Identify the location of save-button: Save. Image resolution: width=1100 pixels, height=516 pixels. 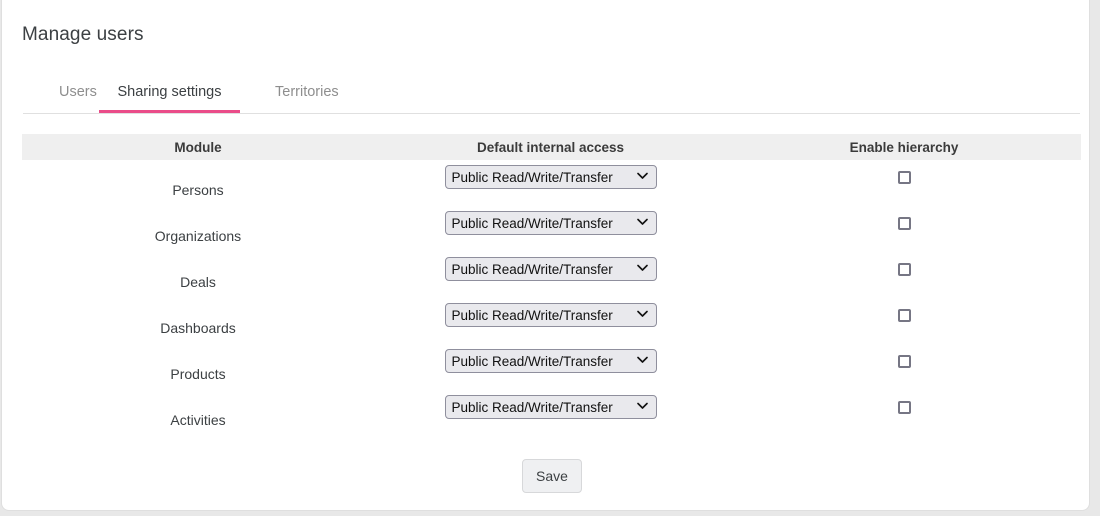
(552, 476).